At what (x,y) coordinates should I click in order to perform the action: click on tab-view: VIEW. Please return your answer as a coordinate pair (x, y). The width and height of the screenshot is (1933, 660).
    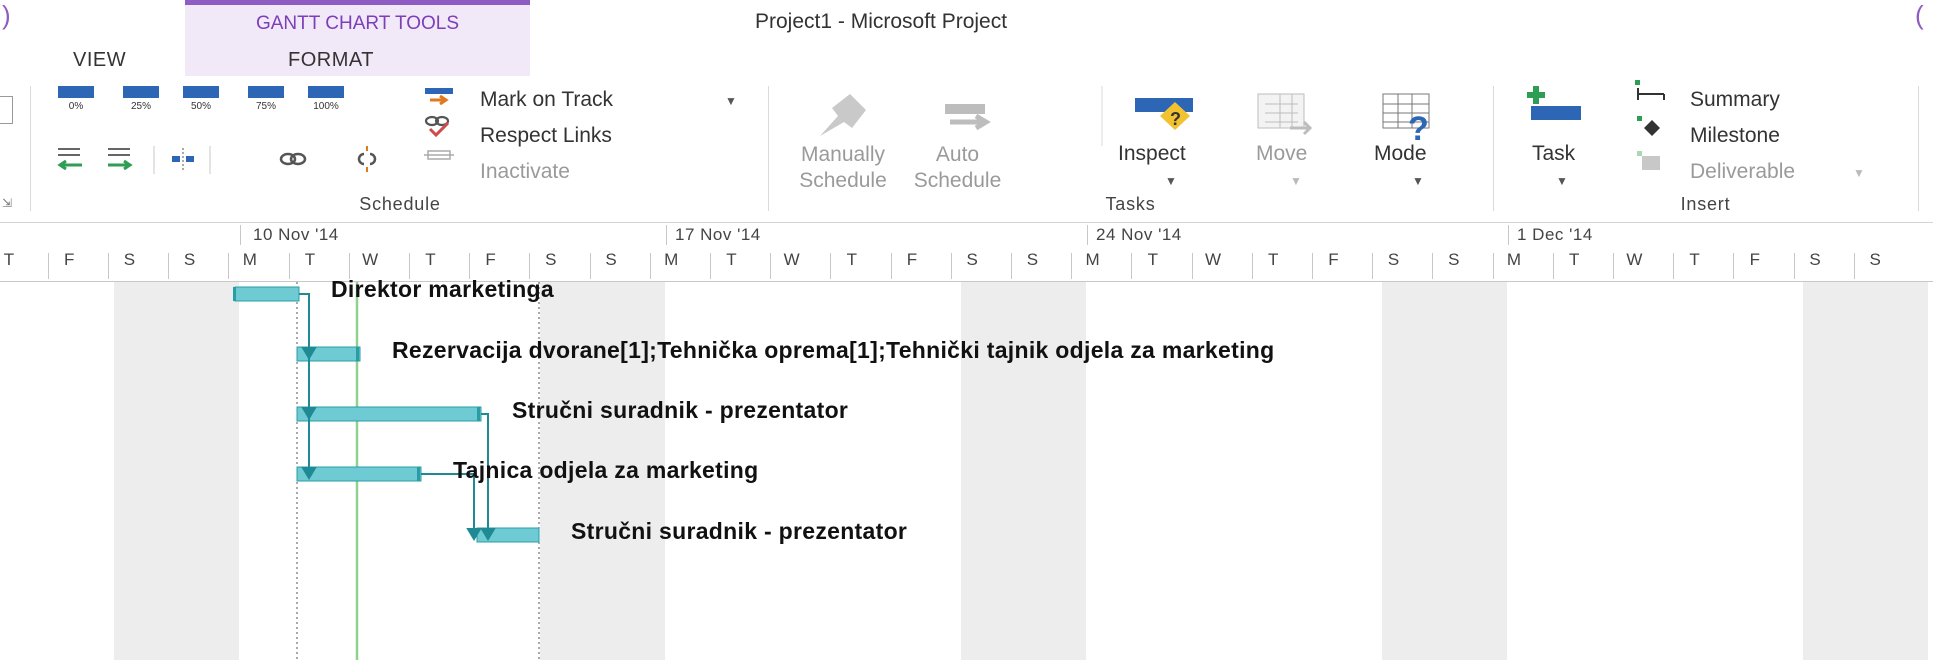
    Looking at the image, I should click on (99, 60).